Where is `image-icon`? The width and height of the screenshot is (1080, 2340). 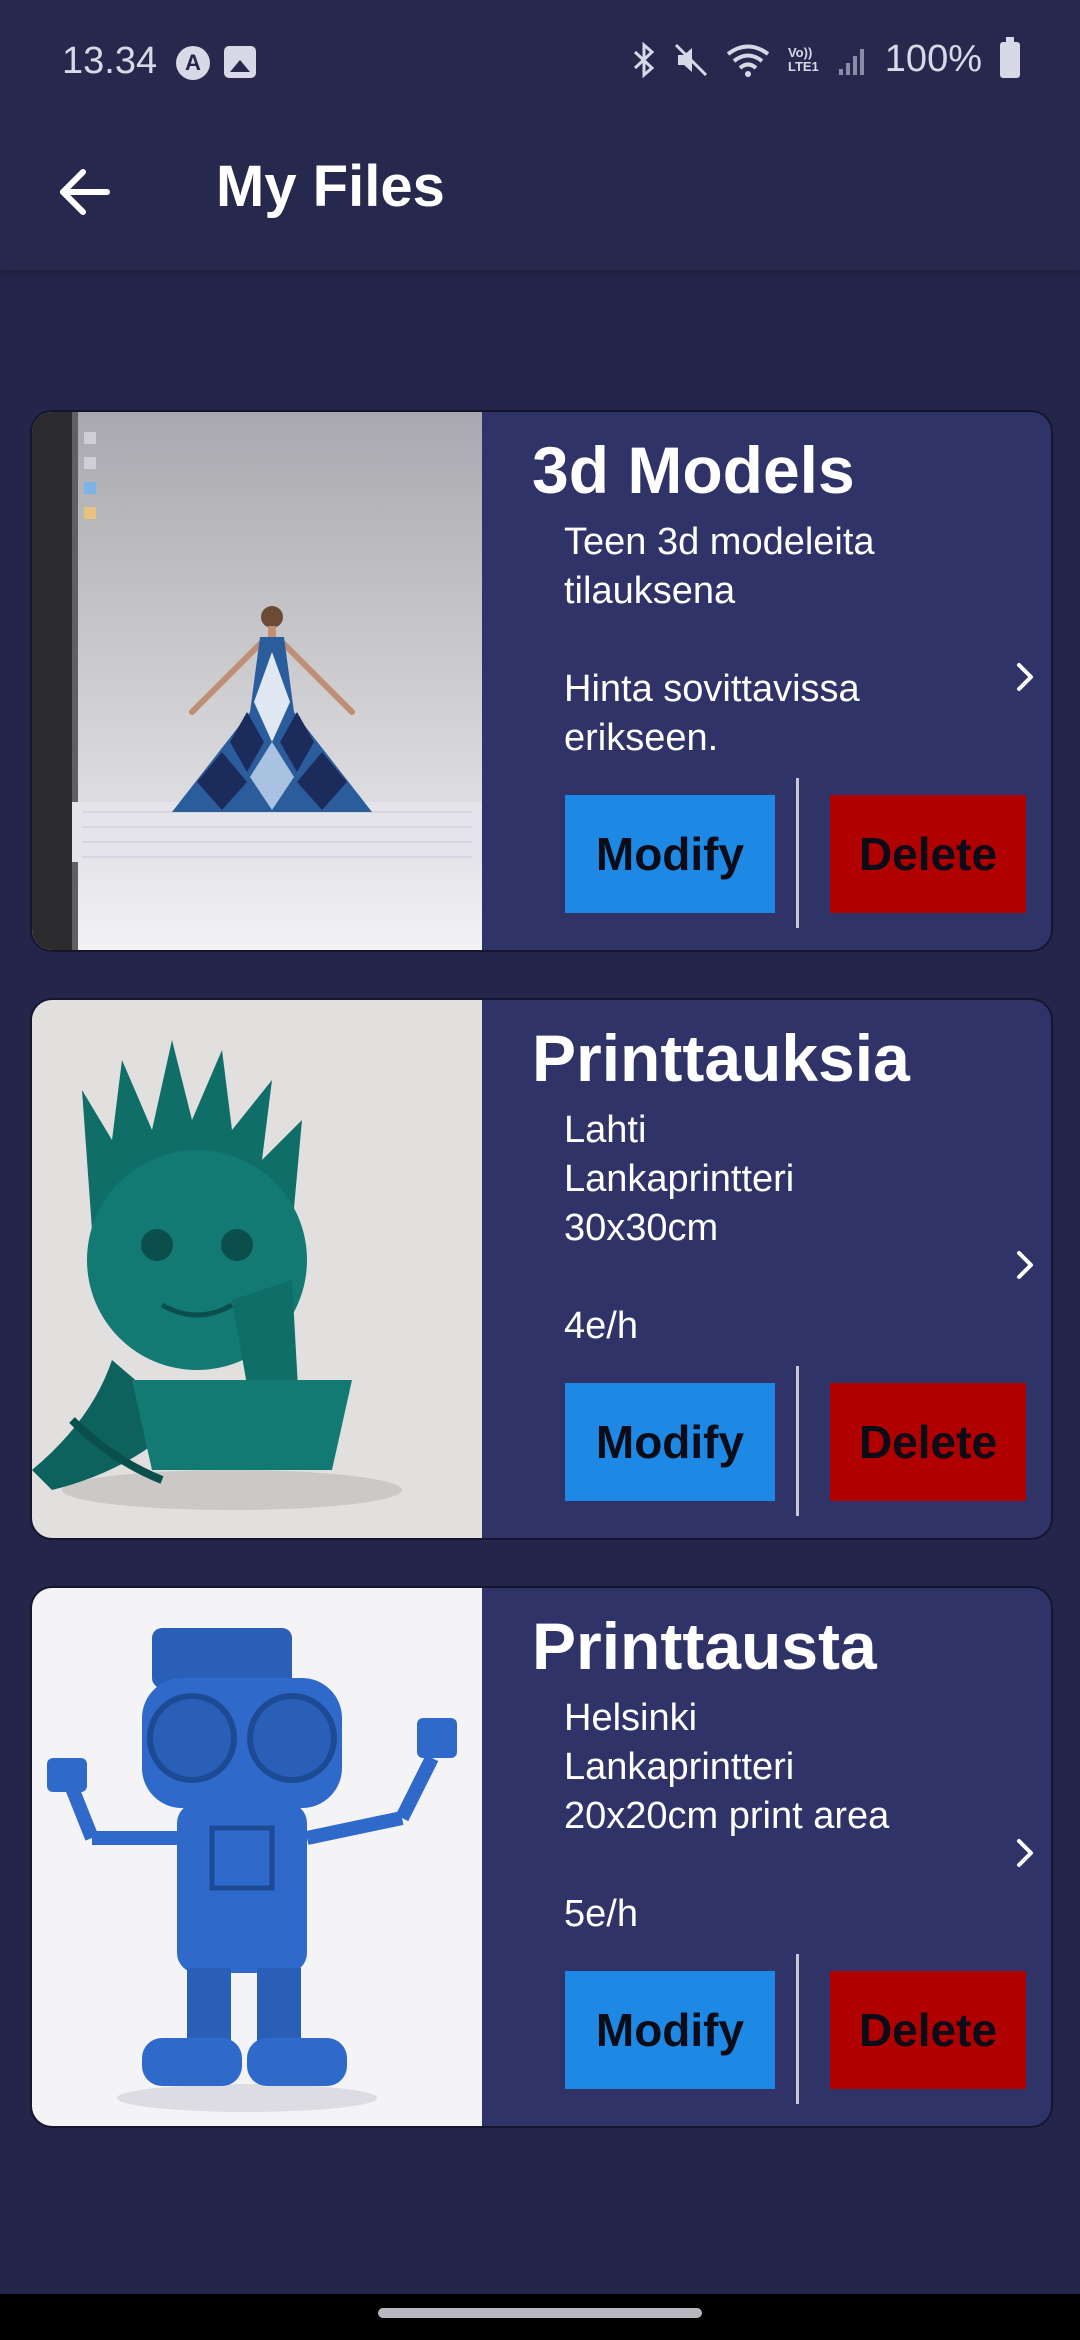 image-icon is located at coordinates (240, 62).